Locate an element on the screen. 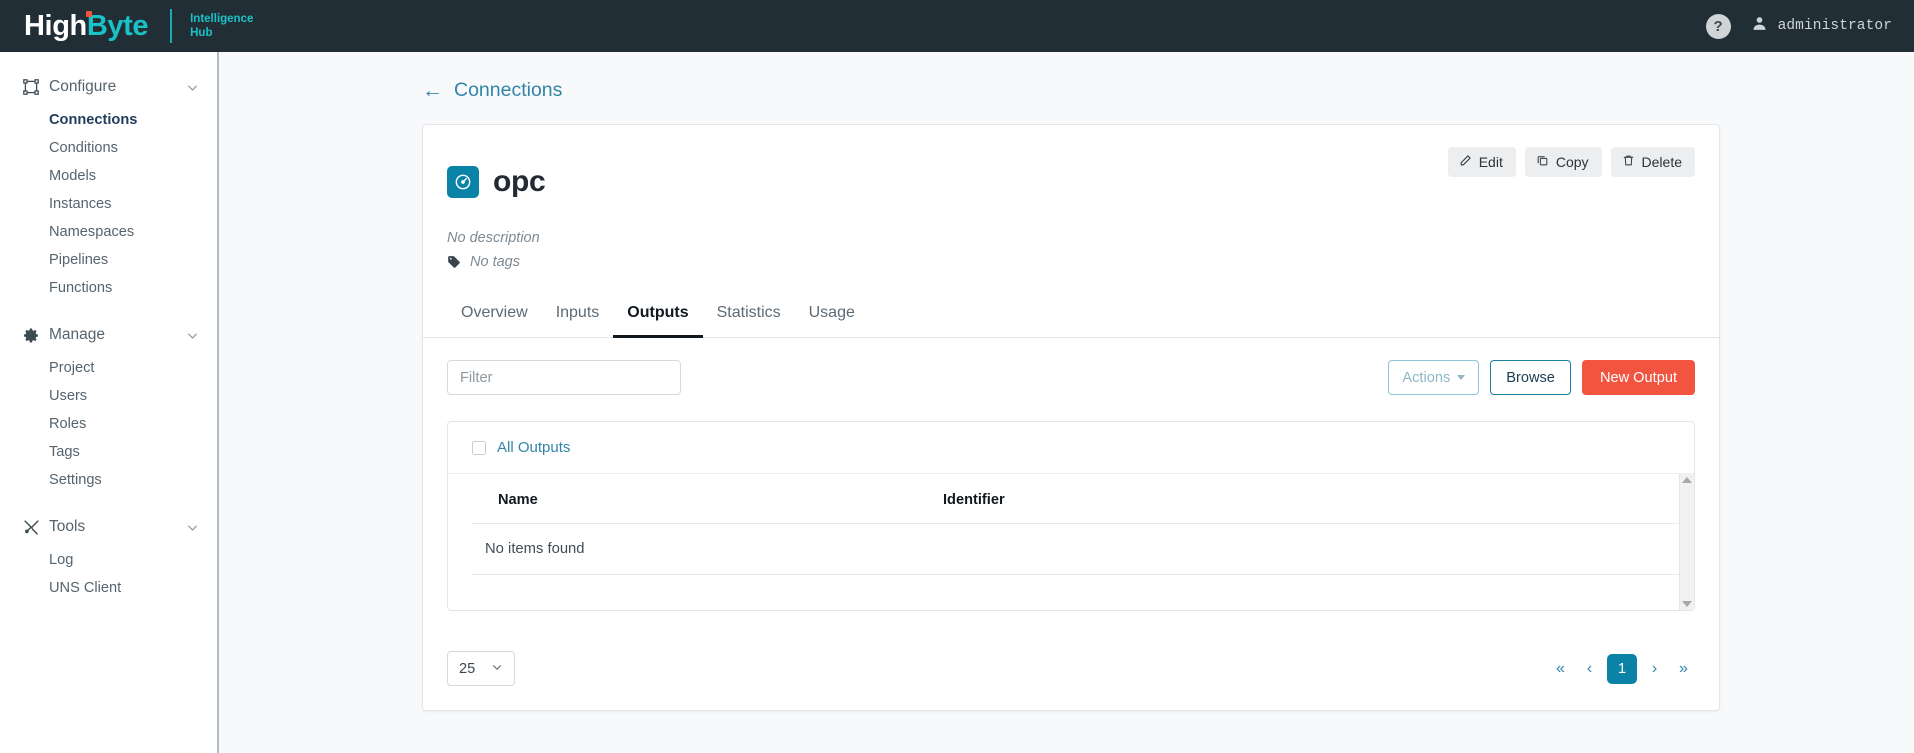  outputs-table: Name Identifier No items found is located at coordinates (1075, 525).